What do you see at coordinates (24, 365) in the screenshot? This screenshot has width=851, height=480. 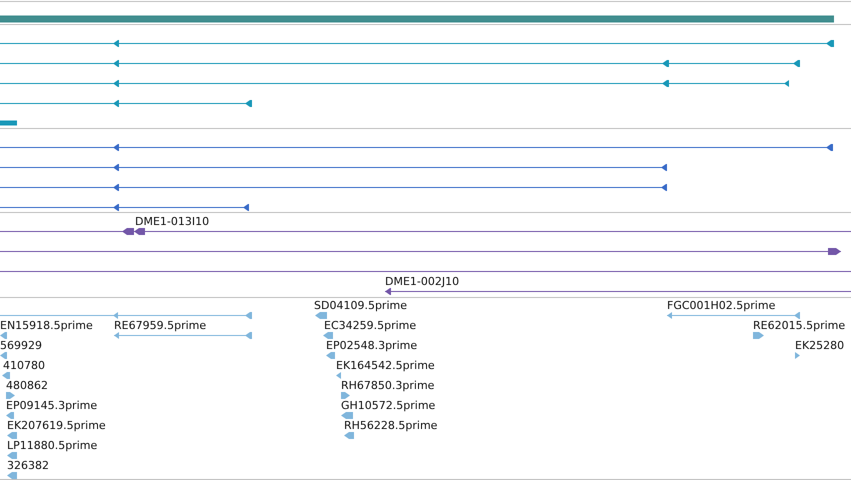 I see `feature-label: 410780` at bounding box center [24, 365].